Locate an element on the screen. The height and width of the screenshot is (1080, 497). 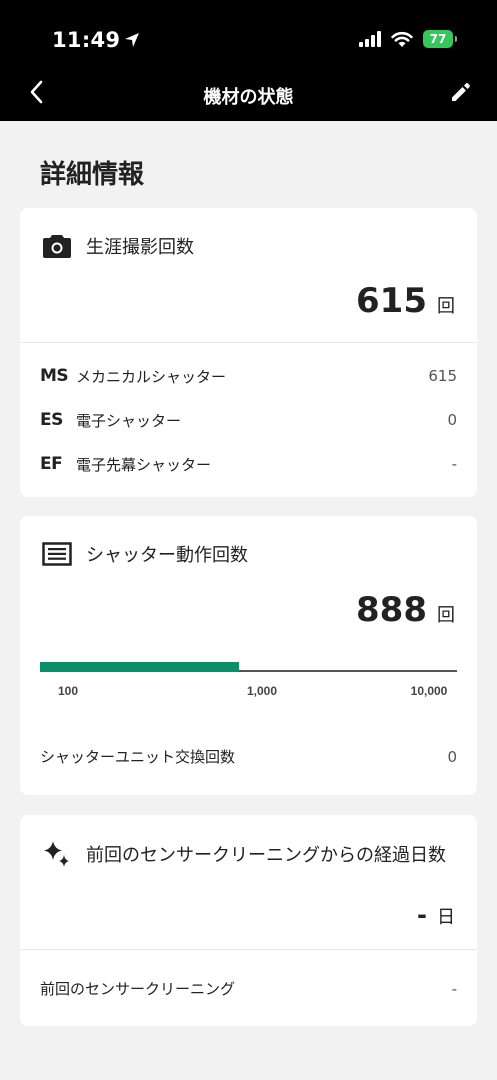
count-value: 615 is located at coordinates (391, 301).